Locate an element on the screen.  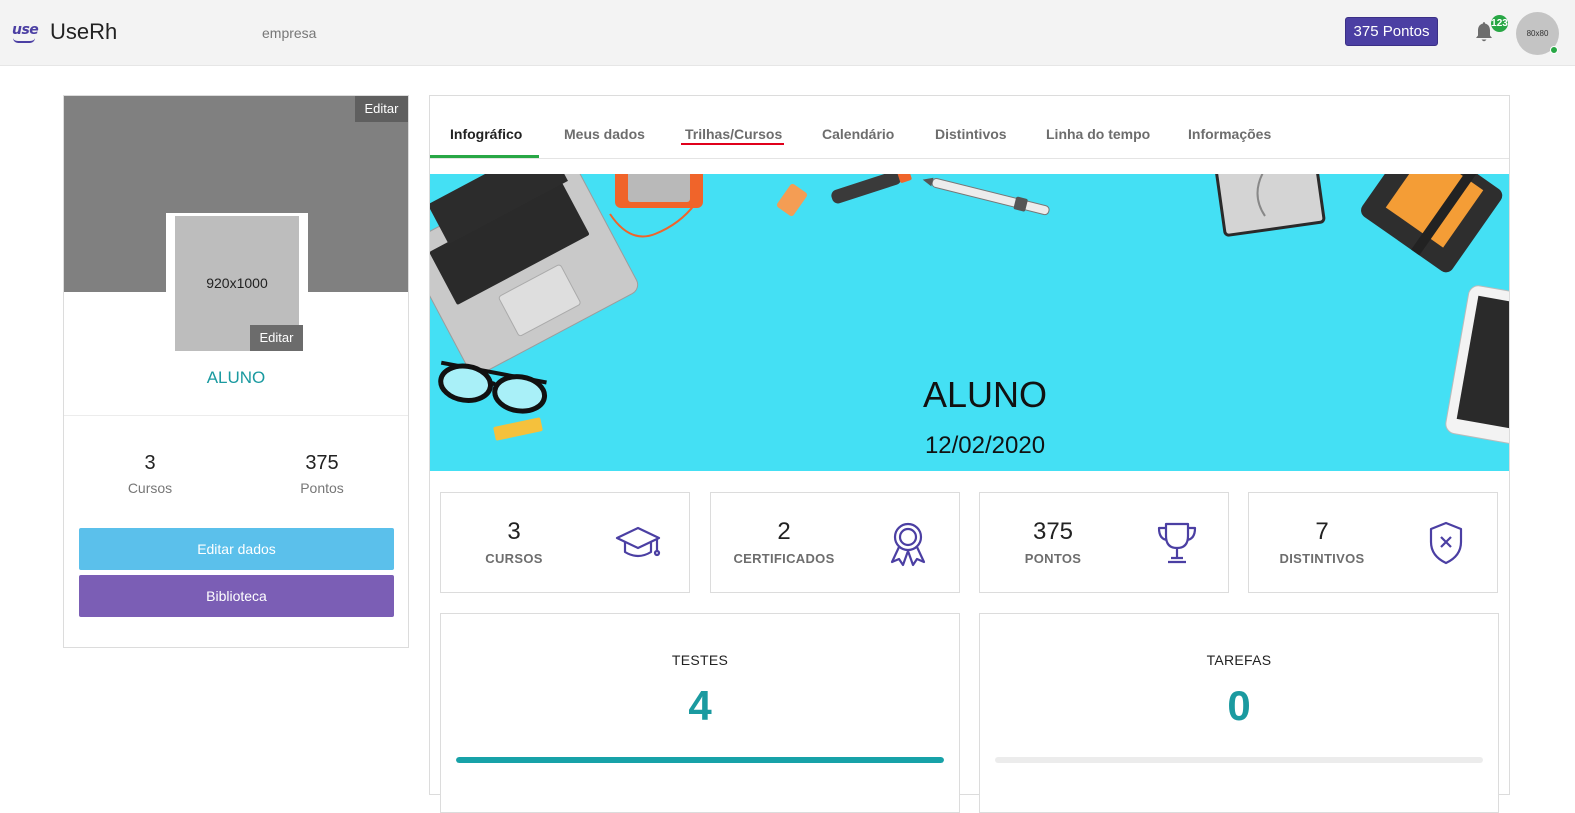
tab-infografico: Infográfico is located at coordinates (486, 134).